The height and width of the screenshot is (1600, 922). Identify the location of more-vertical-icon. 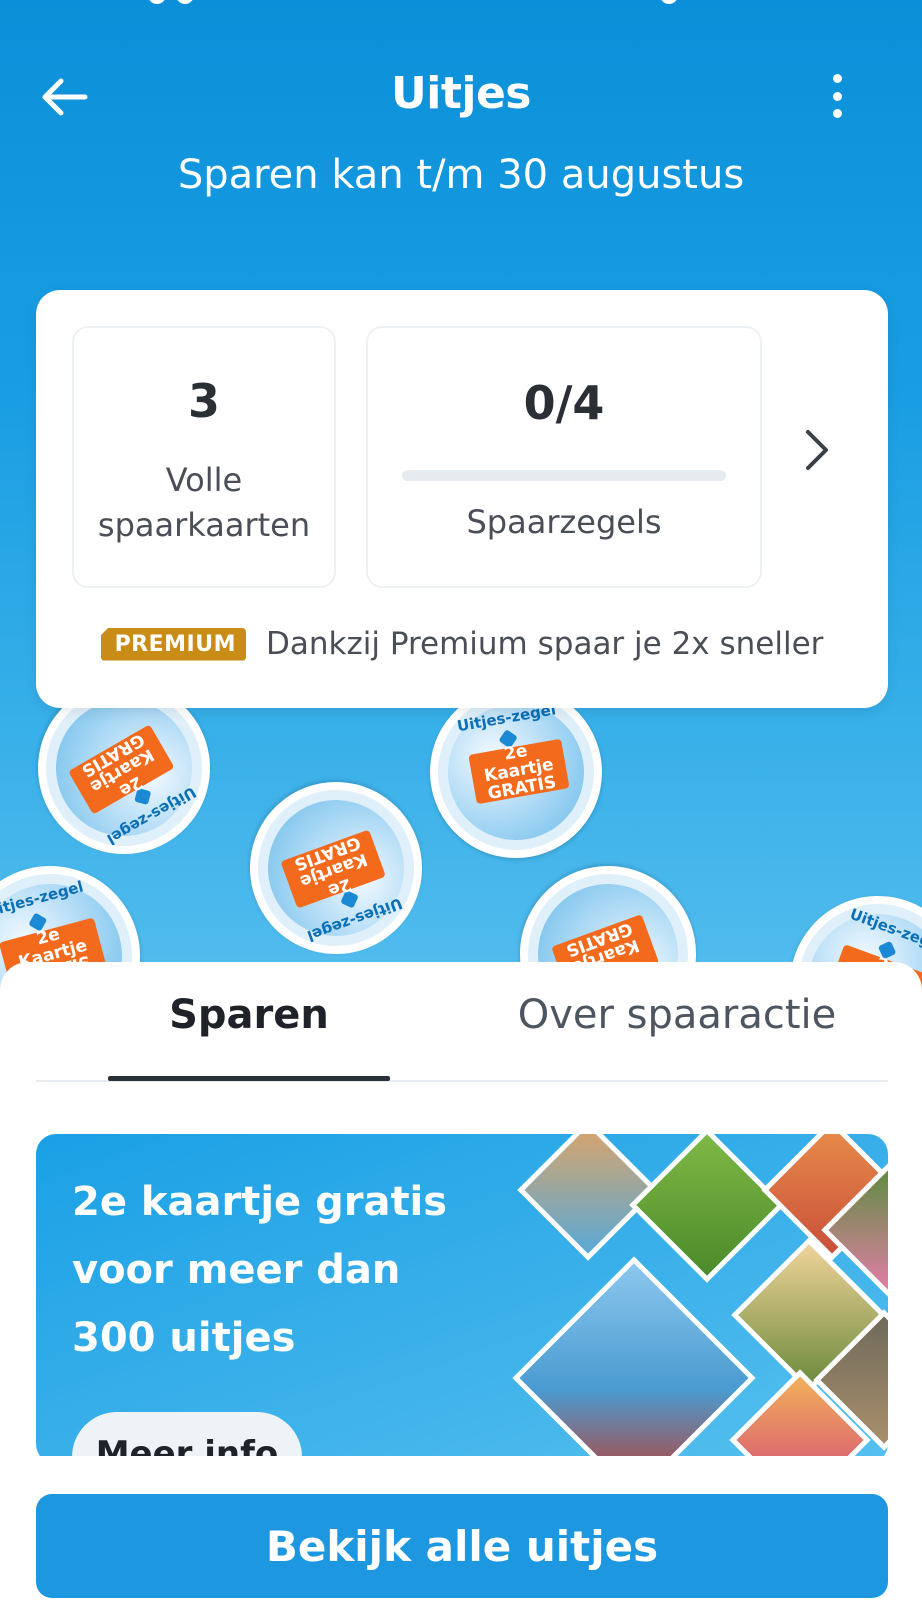
(837, 78).